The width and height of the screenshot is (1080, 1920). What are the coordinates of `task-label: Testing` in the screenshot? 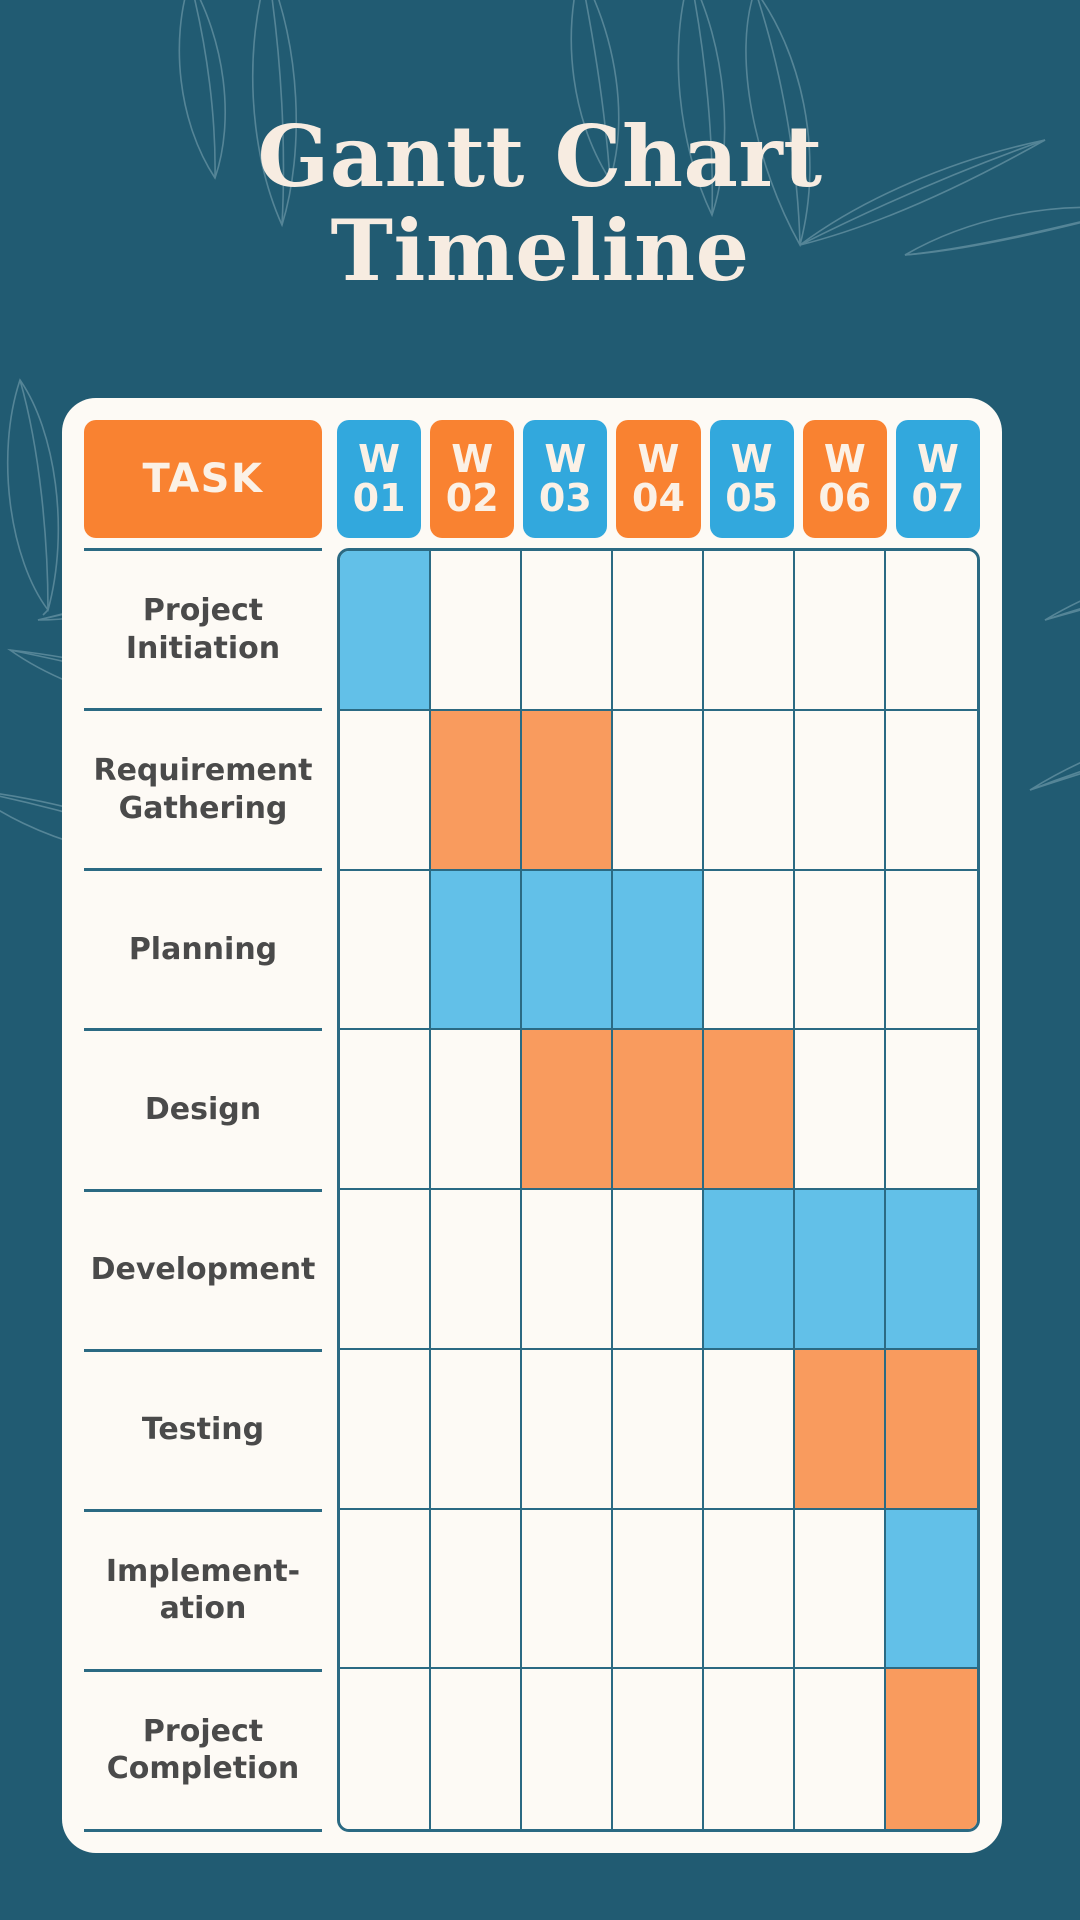 It's located at (203, 1428).